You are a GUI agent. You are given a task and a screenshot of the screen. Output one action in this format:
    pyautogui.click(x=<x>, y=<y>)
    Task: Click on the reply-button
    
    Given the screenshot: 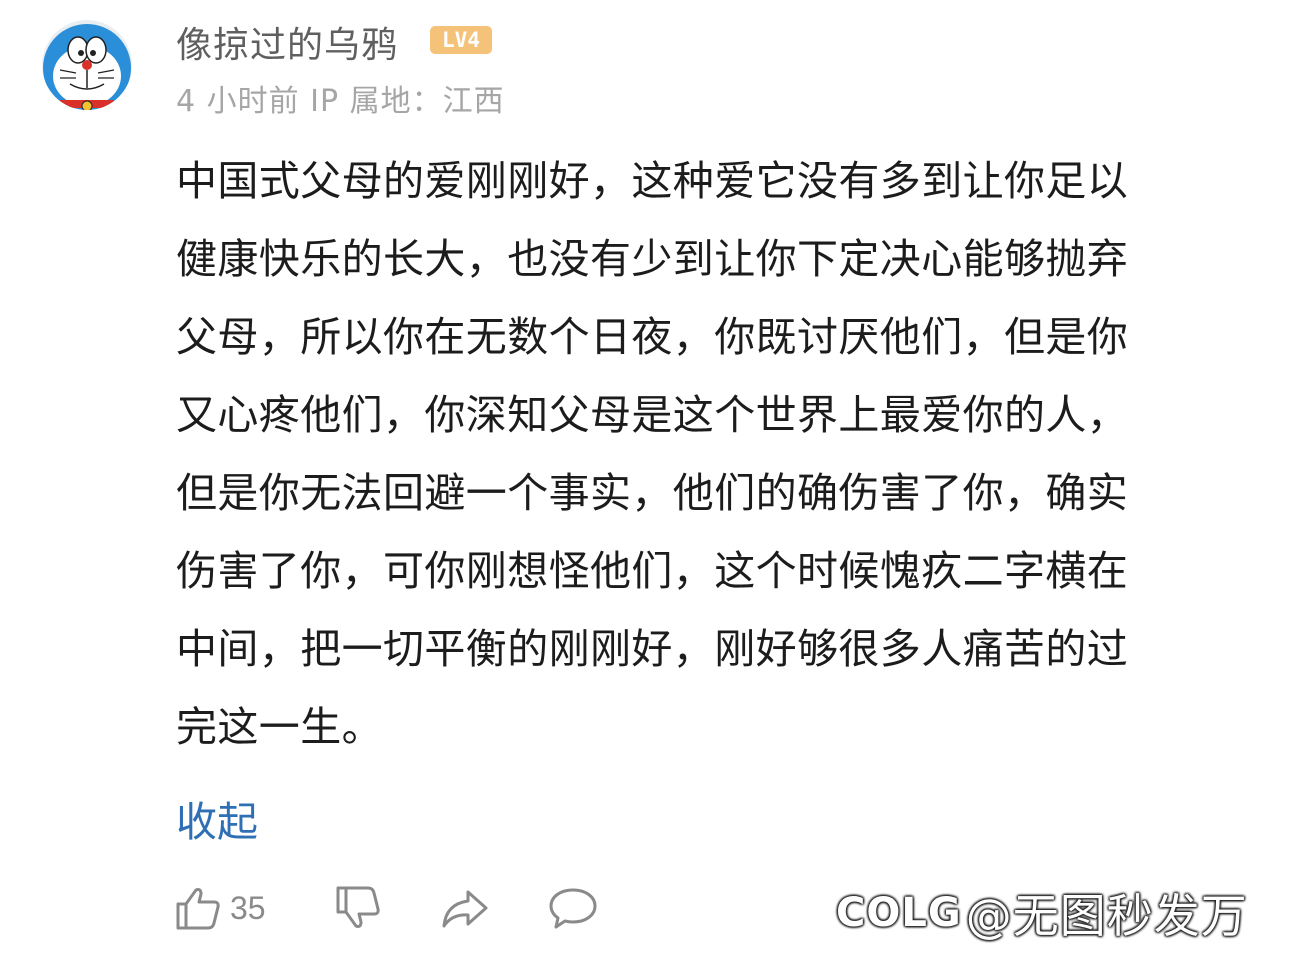 What is the action you would take?
    pyautogui.click(x=573, y=908)
    